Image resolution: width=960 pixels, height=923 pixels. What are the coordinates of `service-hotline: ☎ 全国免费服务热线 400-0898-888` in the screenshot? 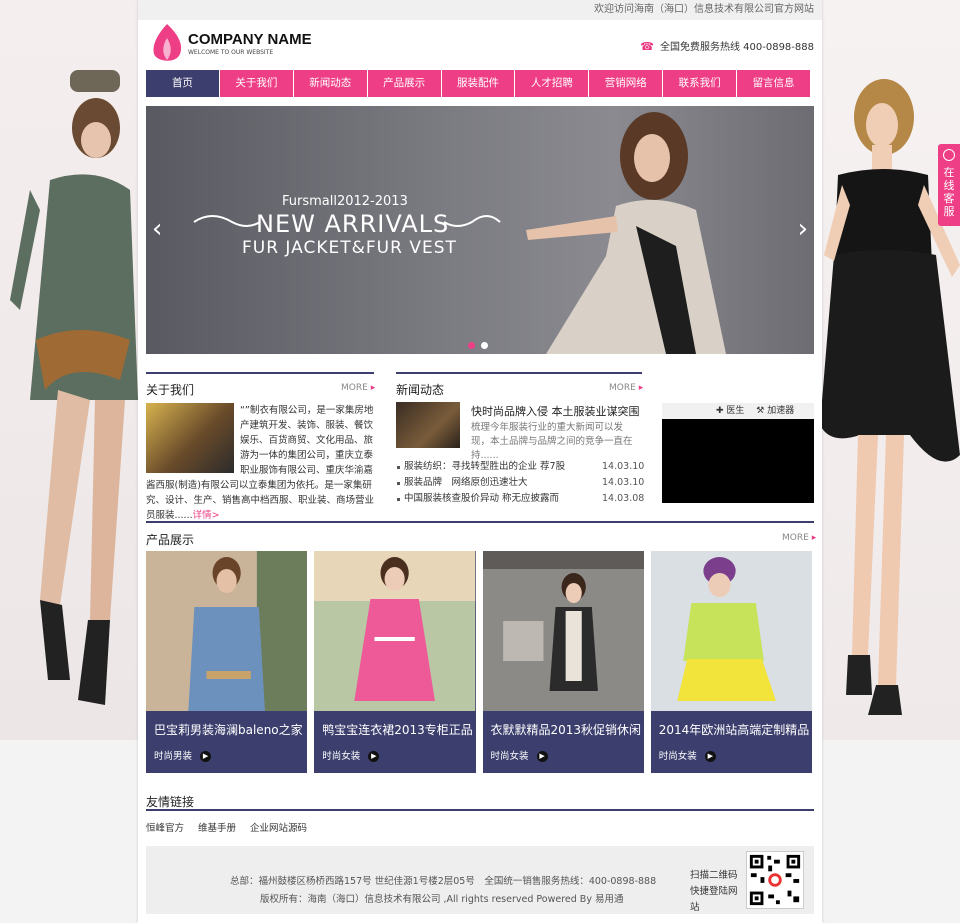 It's located at (727, 45).